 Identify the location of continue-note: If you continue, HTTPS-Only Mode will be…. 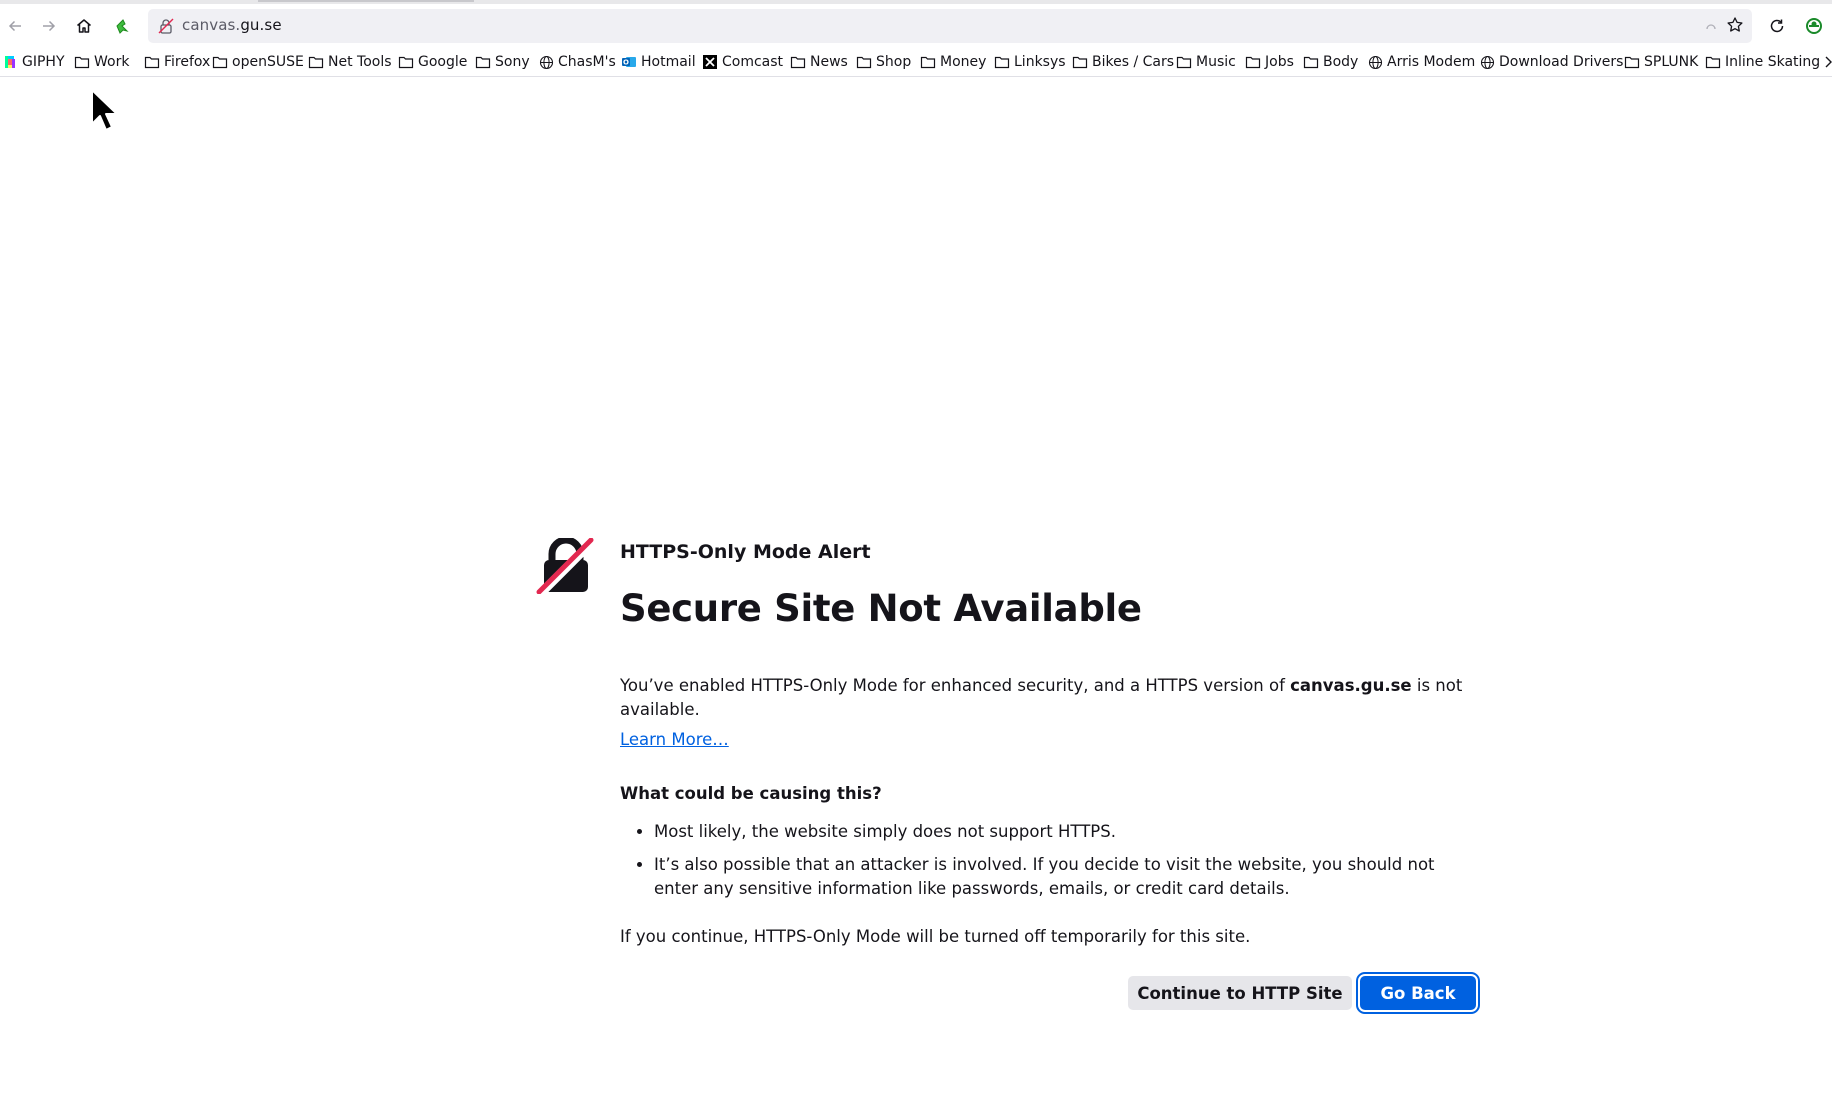
(935, 936).